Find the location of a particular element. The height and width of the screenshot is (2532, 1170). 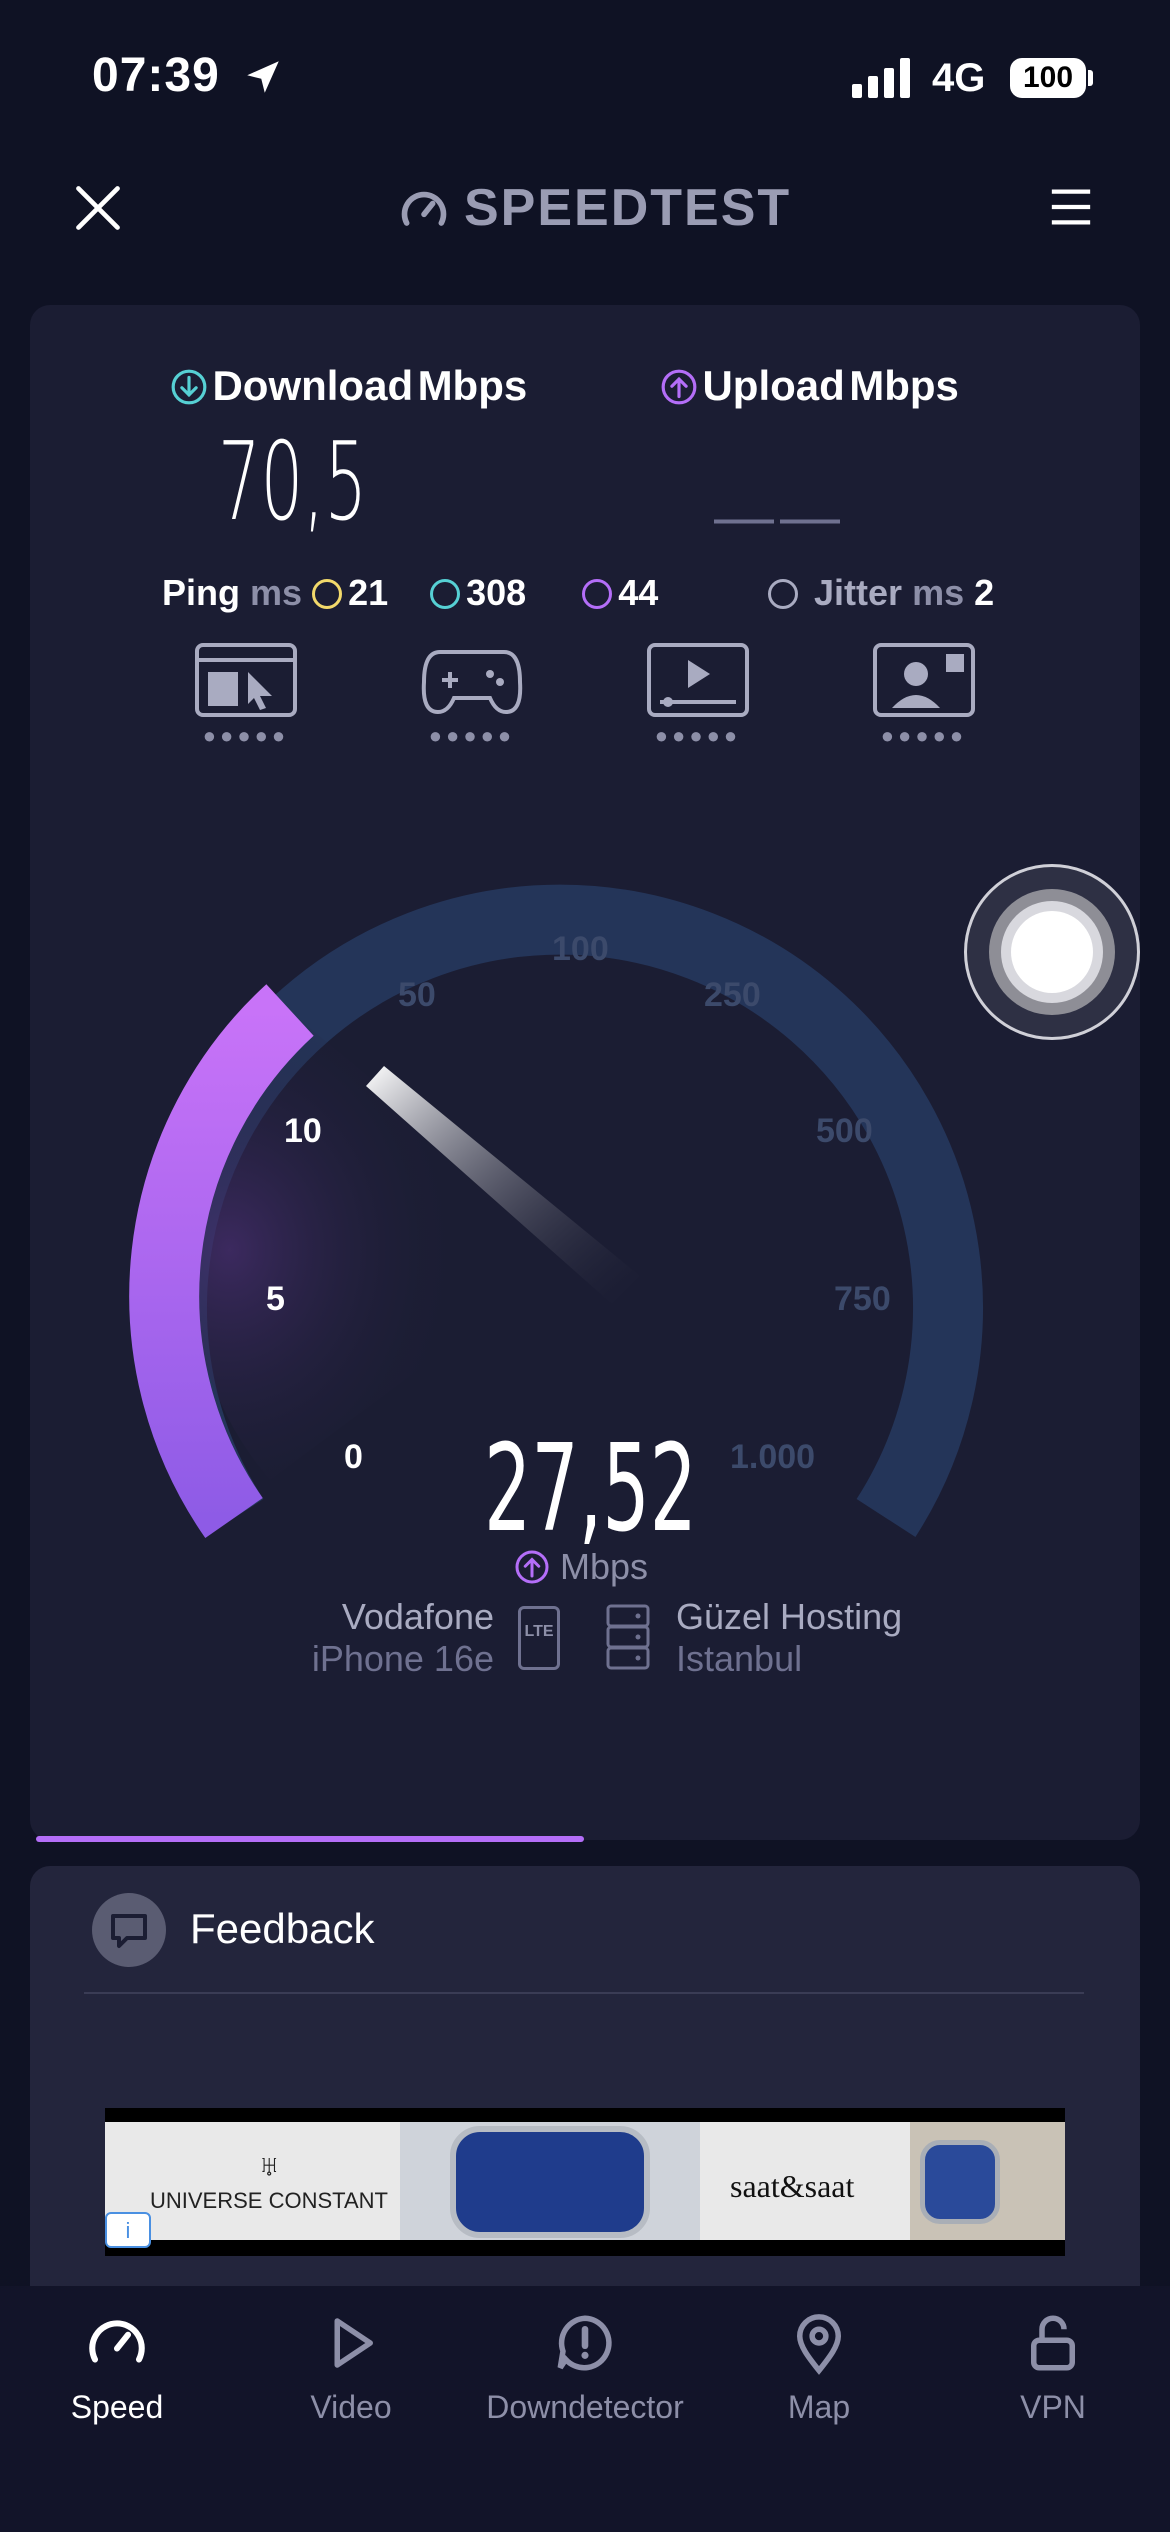

video-call-experience: ●●●●● is located at coordinates (924, 695).